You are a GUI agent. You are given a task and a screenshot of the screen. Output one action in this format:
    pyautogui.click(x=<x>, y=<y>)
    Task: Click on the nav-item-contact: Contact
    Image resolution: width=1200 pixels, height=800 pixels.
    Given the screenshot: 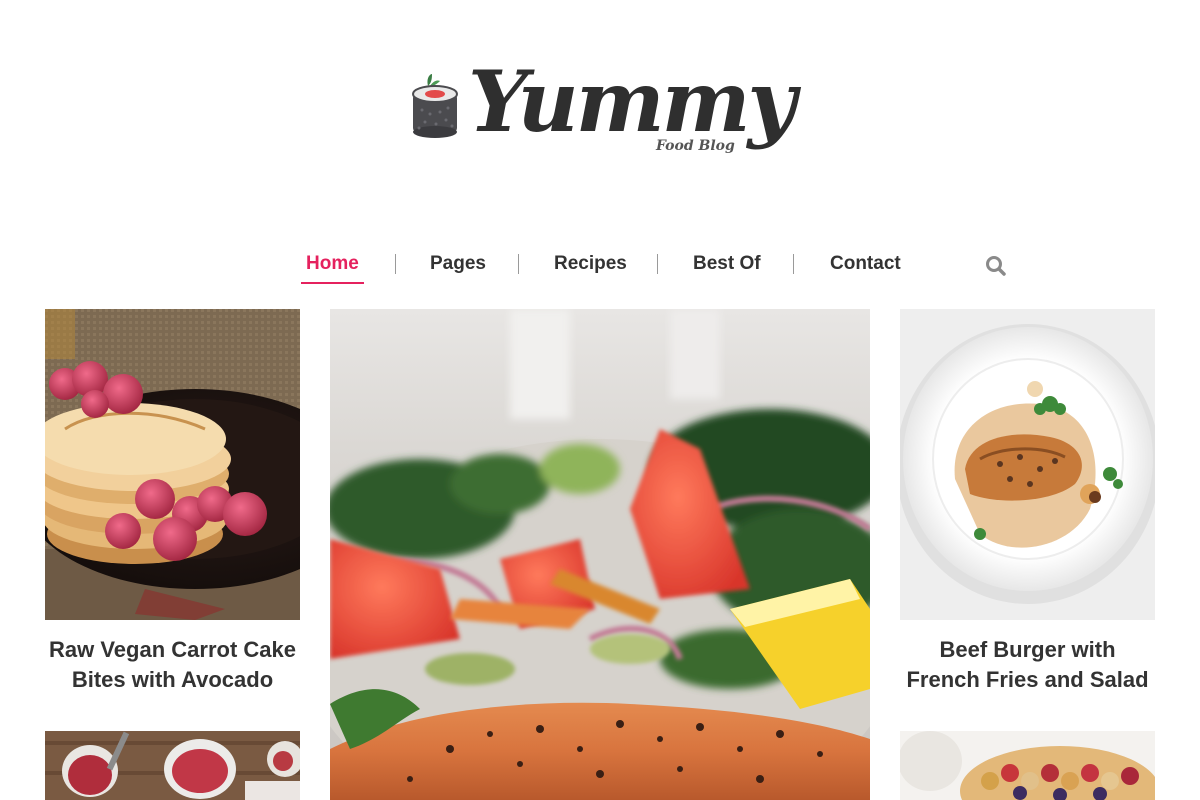 What is the action you would take?
    pyautogui.click(x=865, y=268)
    